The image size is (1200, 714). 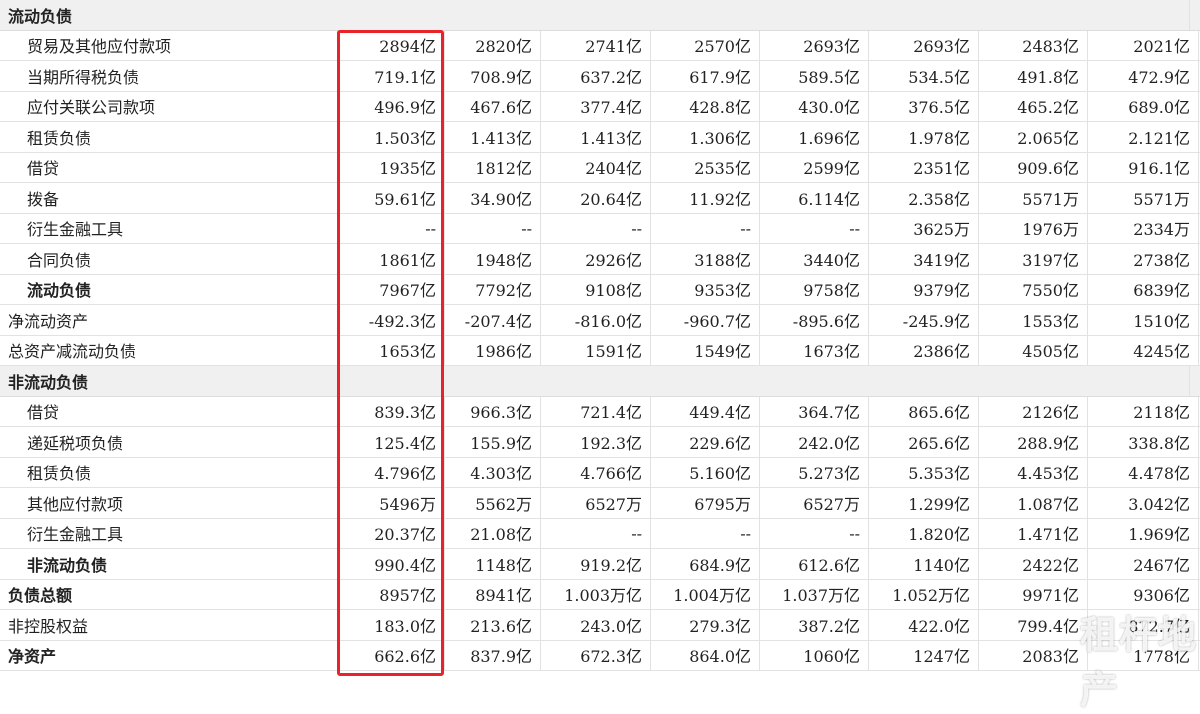 I want to click on cell: 2334万, so click(x=1143, y=228).